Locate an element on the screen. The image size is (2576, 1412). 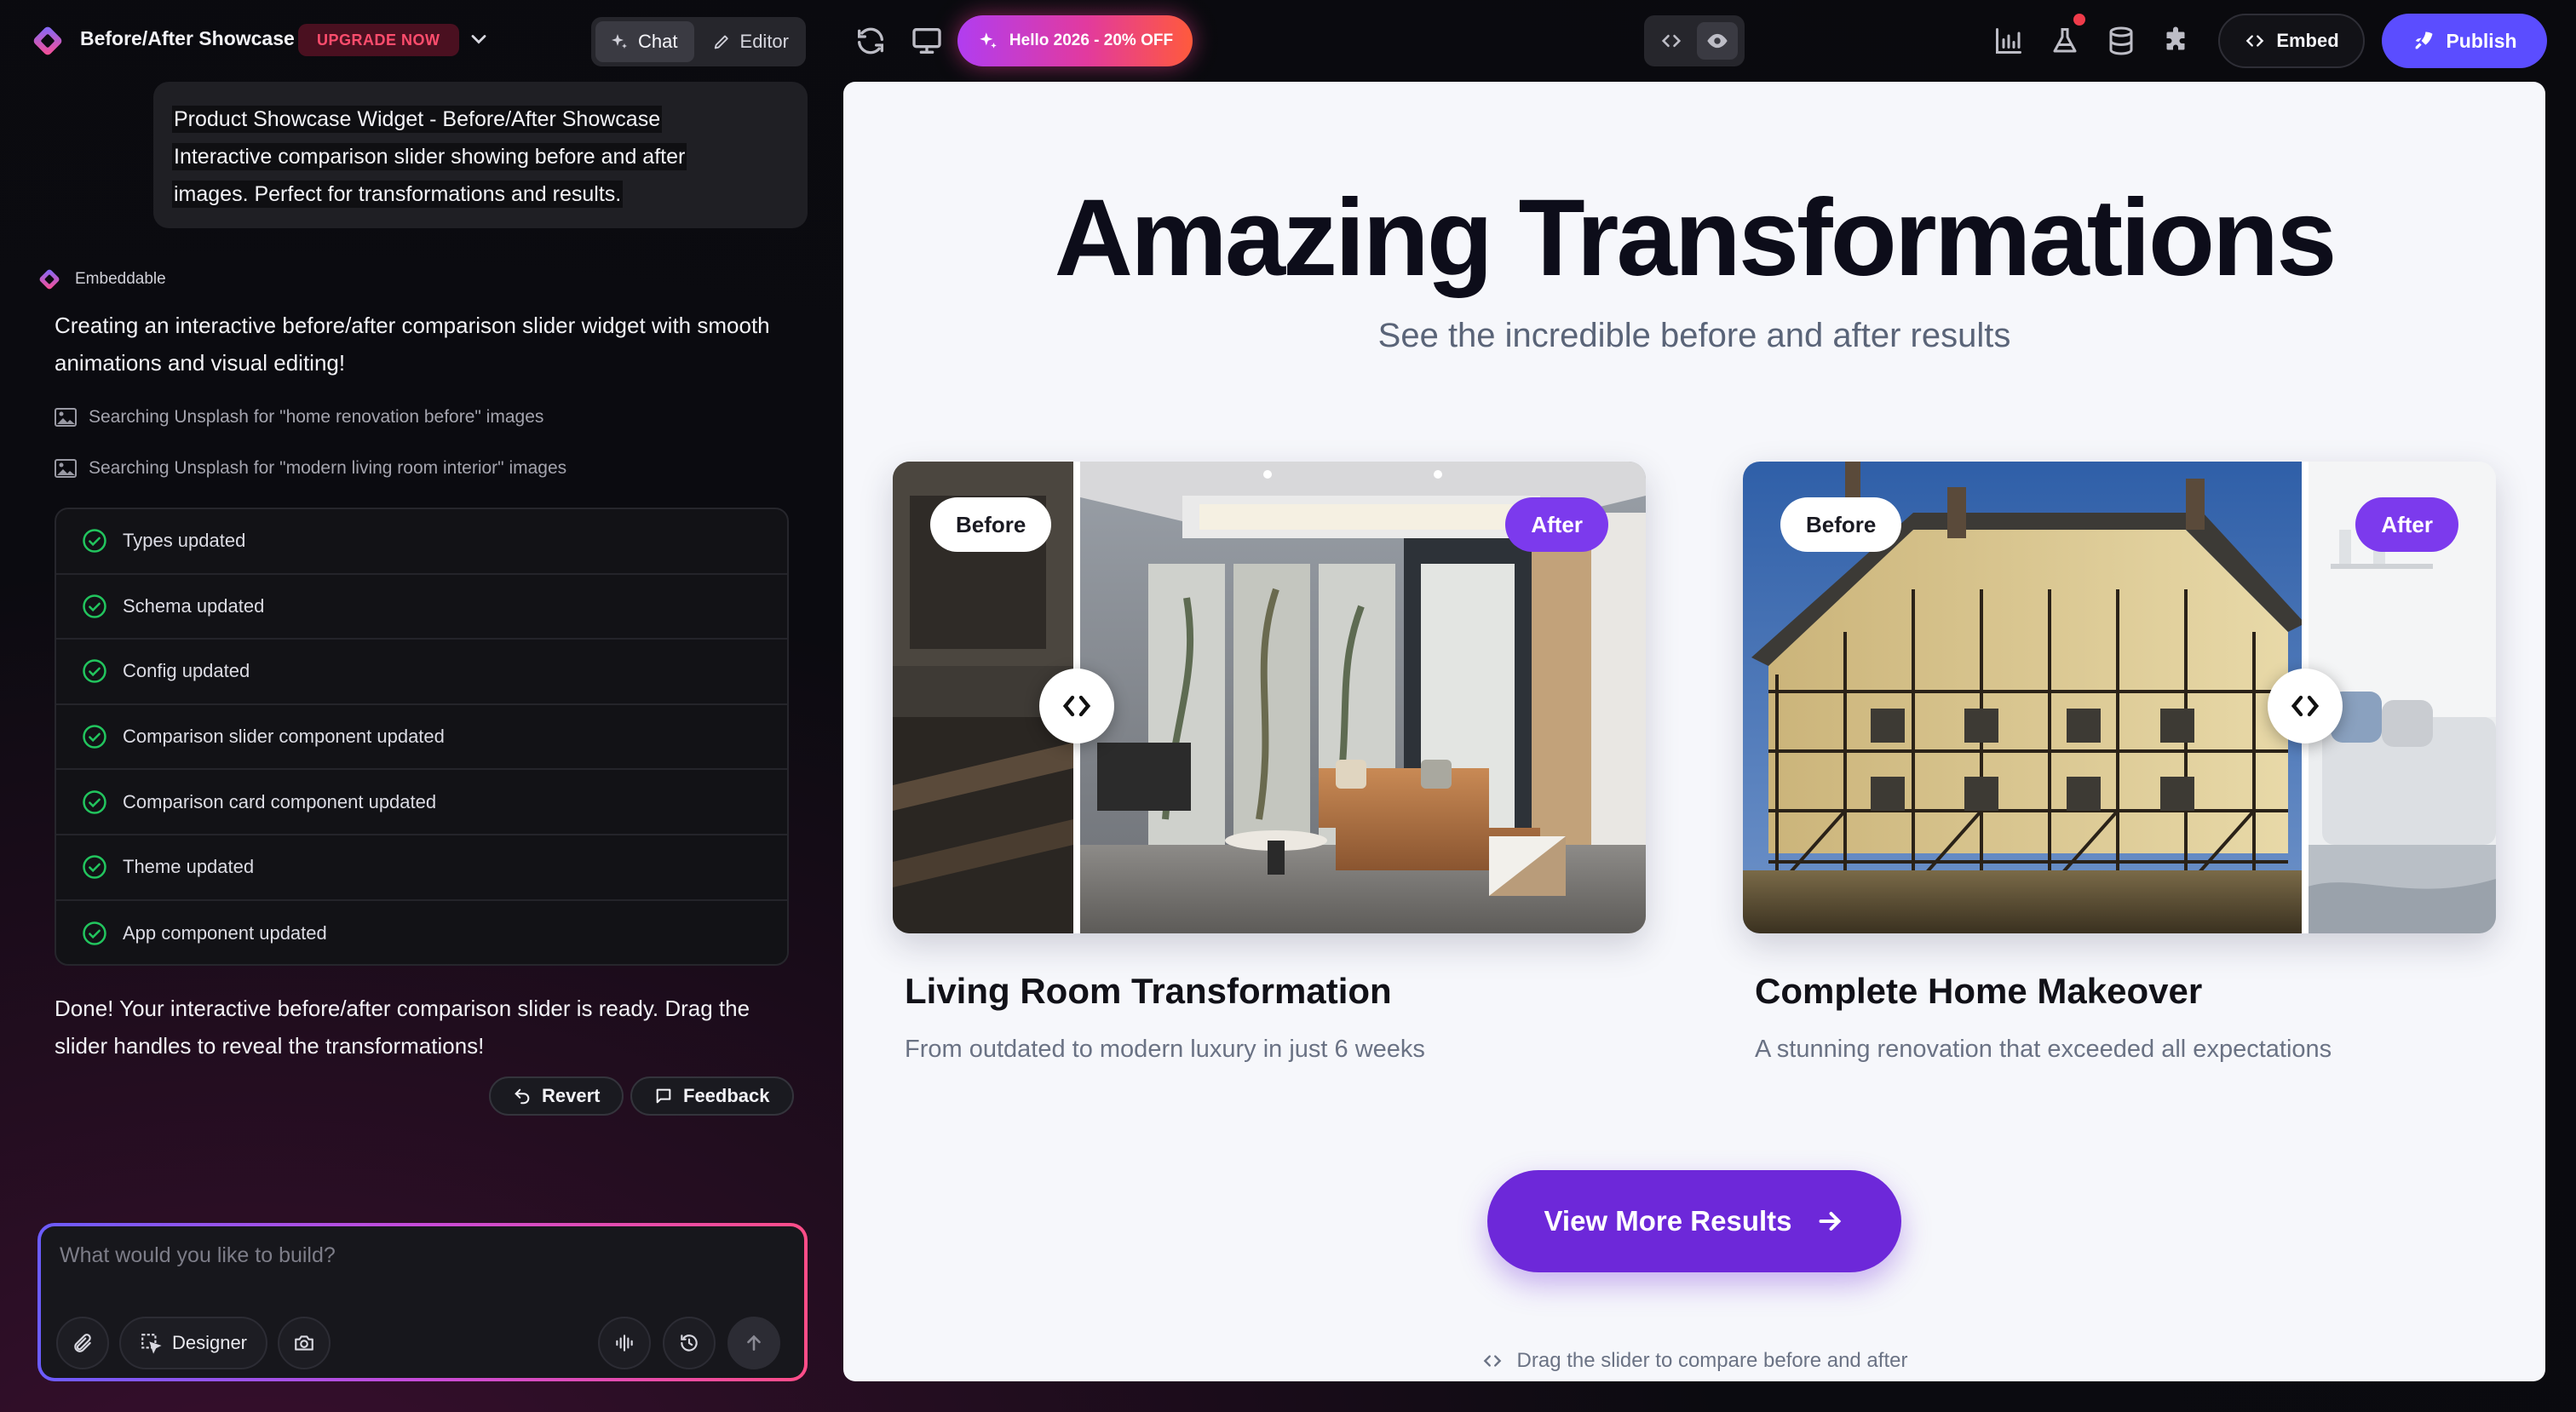
designer-button: Designer is located at coordinates (193, 1343).